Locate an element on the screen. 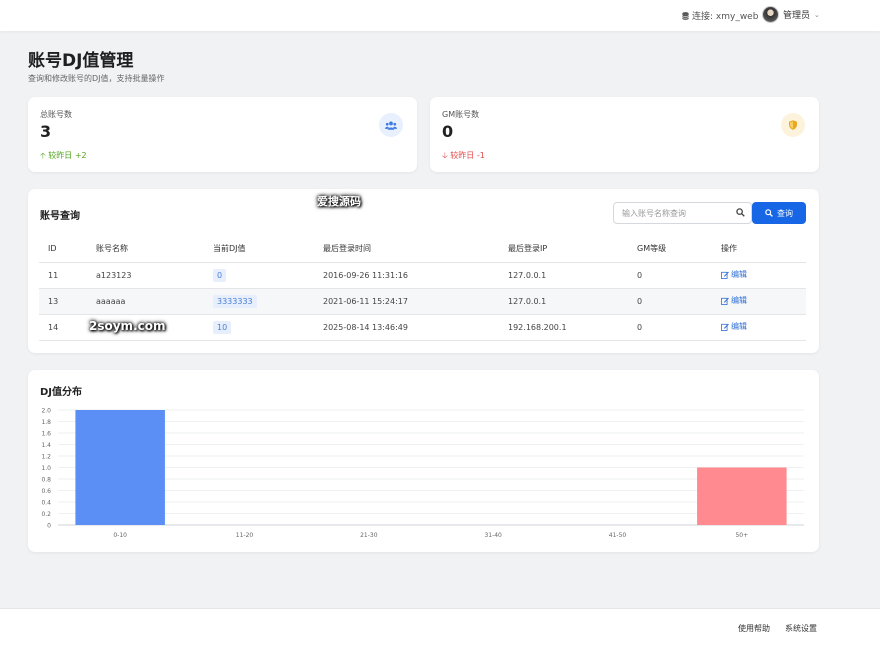 The image size is (880, 656). search-input is located at coordinates (673, 213).